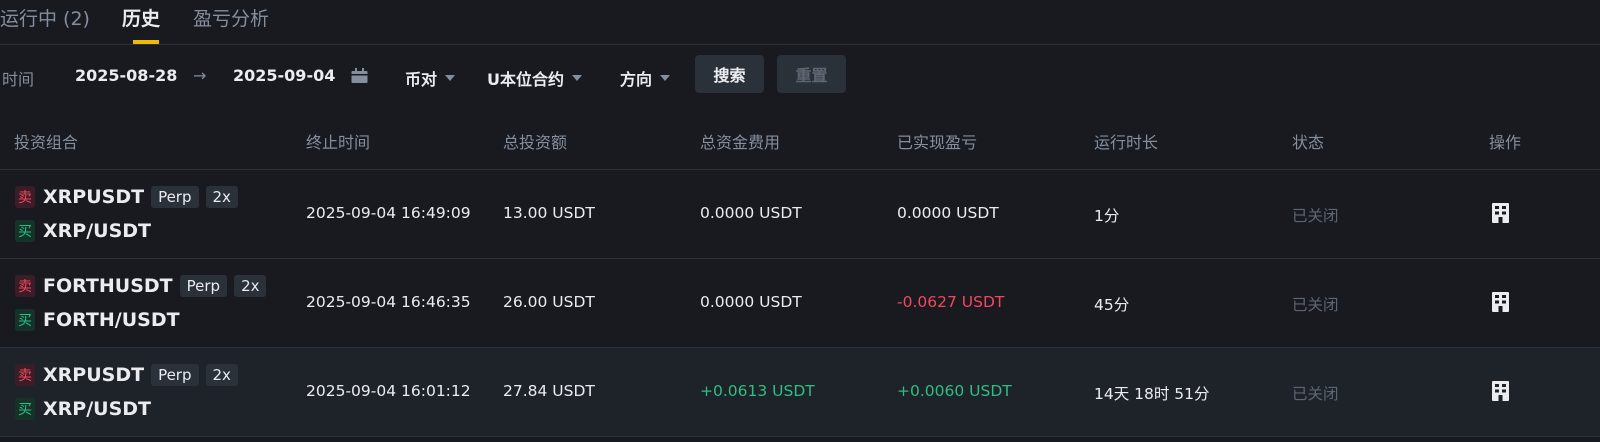 The width and height of the screenshot is (1600, 442). Describe the element at coordinates (421, 79) in the screenshot. I see `pair-dropdown-label: 币对` at that location.